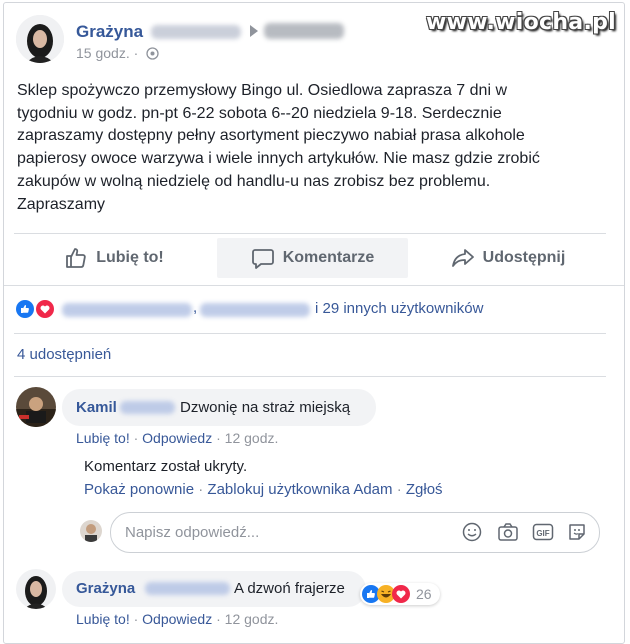 Image resolution: width=630 pixels, height=644 pixels. I want to click on share-button: Udostępnij, so click(508, 258).